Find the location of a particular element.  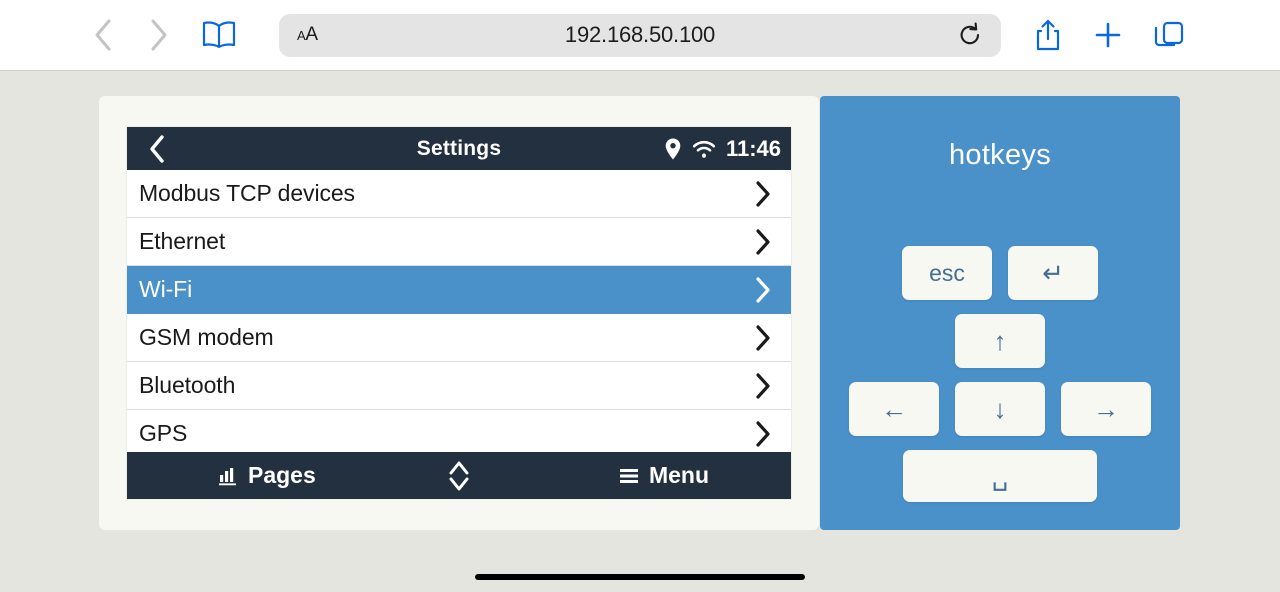

settings-row-label: GPS is located at coordinates (163, 433).